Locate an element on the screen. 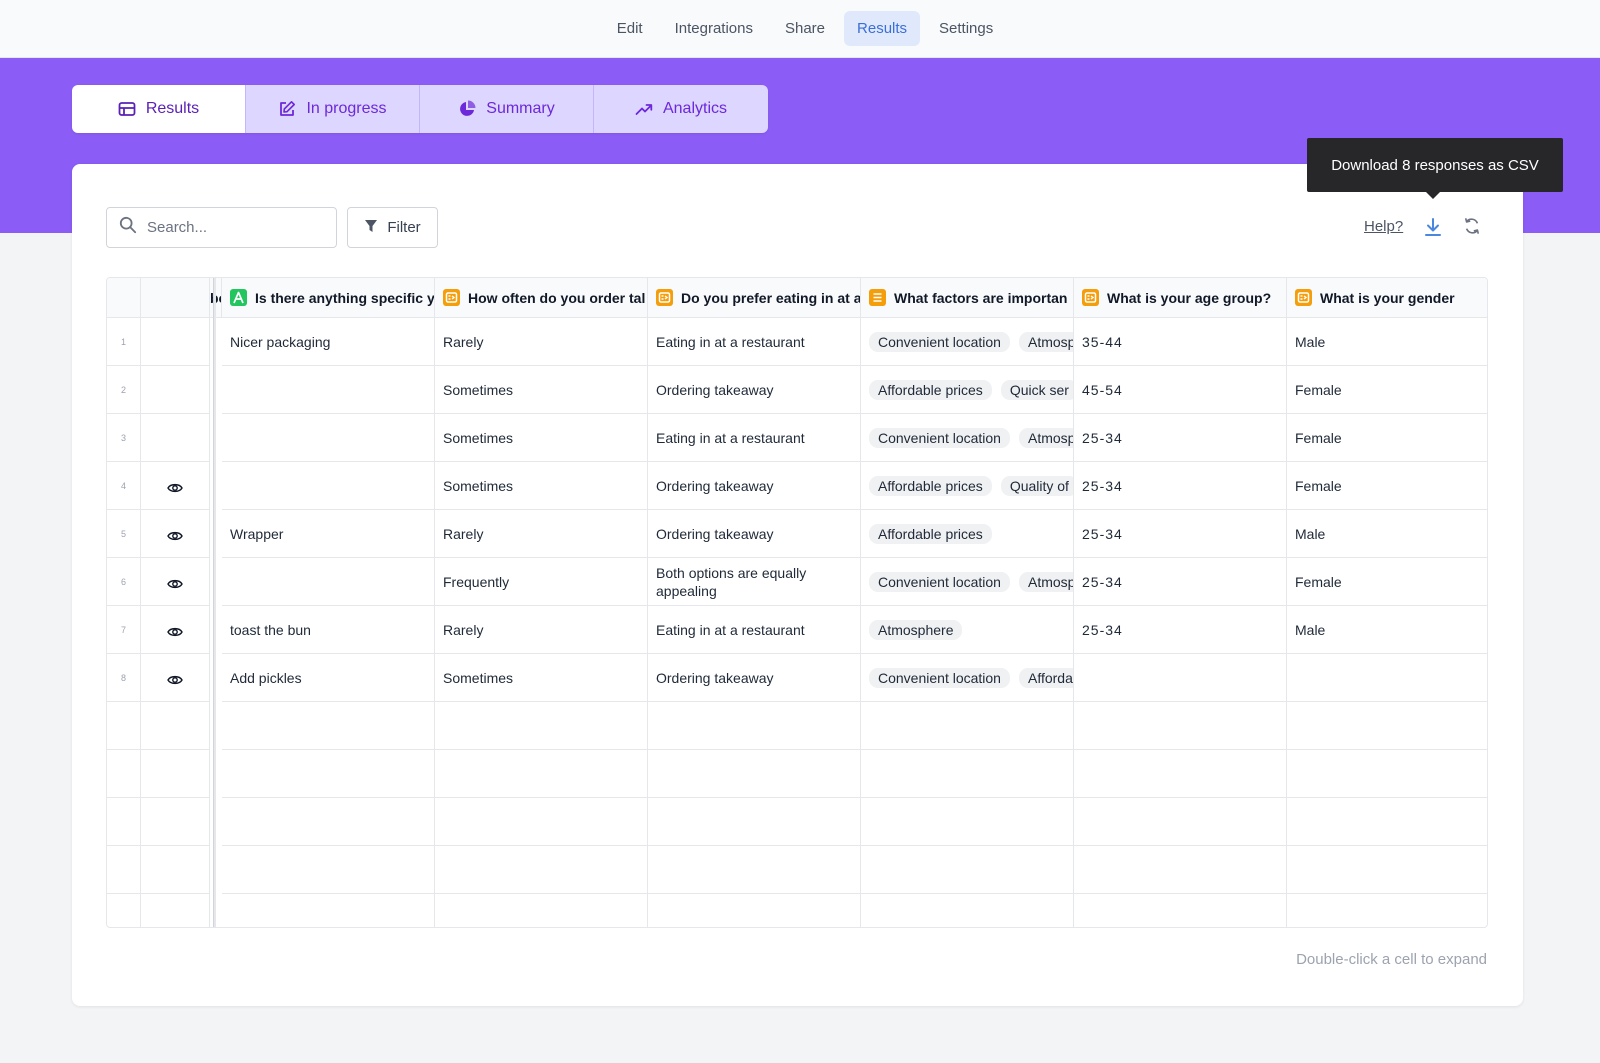 The height and width of the screenshot is (1063, 1600). topnav-settings: Settings is located at coordinates (966, 28).